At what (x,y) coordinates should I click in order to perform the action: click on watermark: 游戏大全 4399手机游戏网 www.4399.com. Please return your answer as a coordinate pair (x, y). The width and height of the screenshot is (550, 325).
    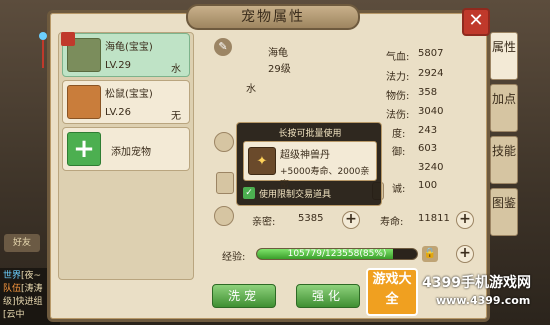
    Looking at the image, I should click on (458, 292).